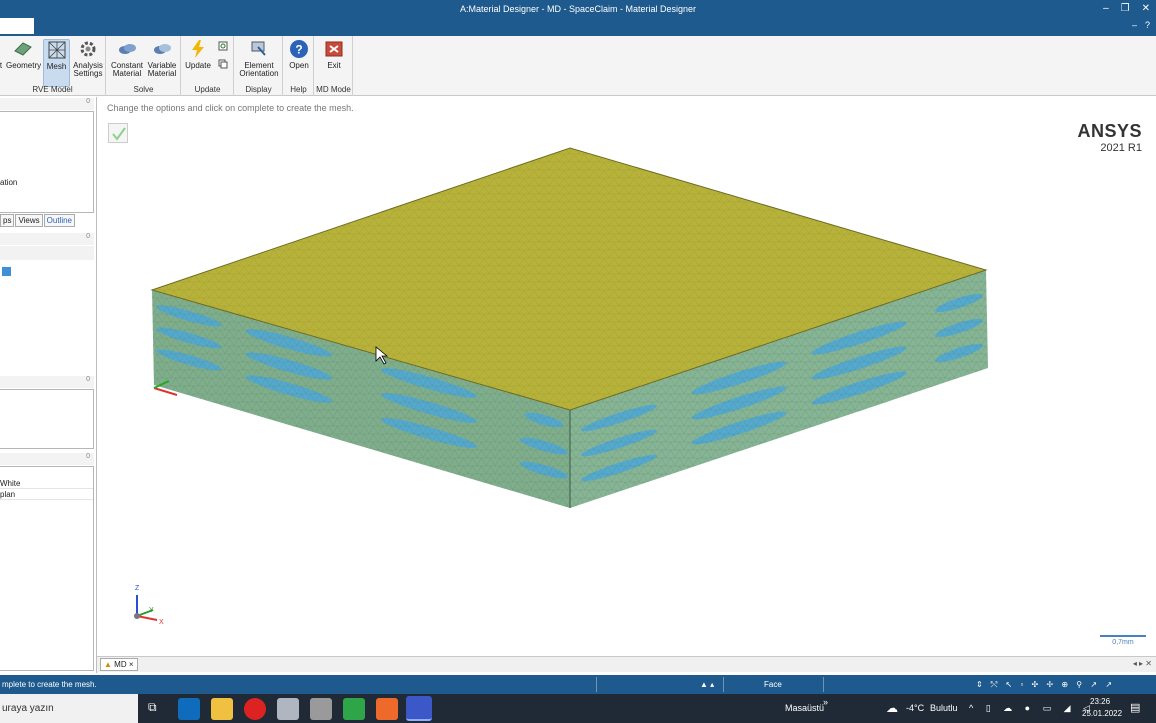  I want to click on open-help-button: ? Open, so click(299, 54).